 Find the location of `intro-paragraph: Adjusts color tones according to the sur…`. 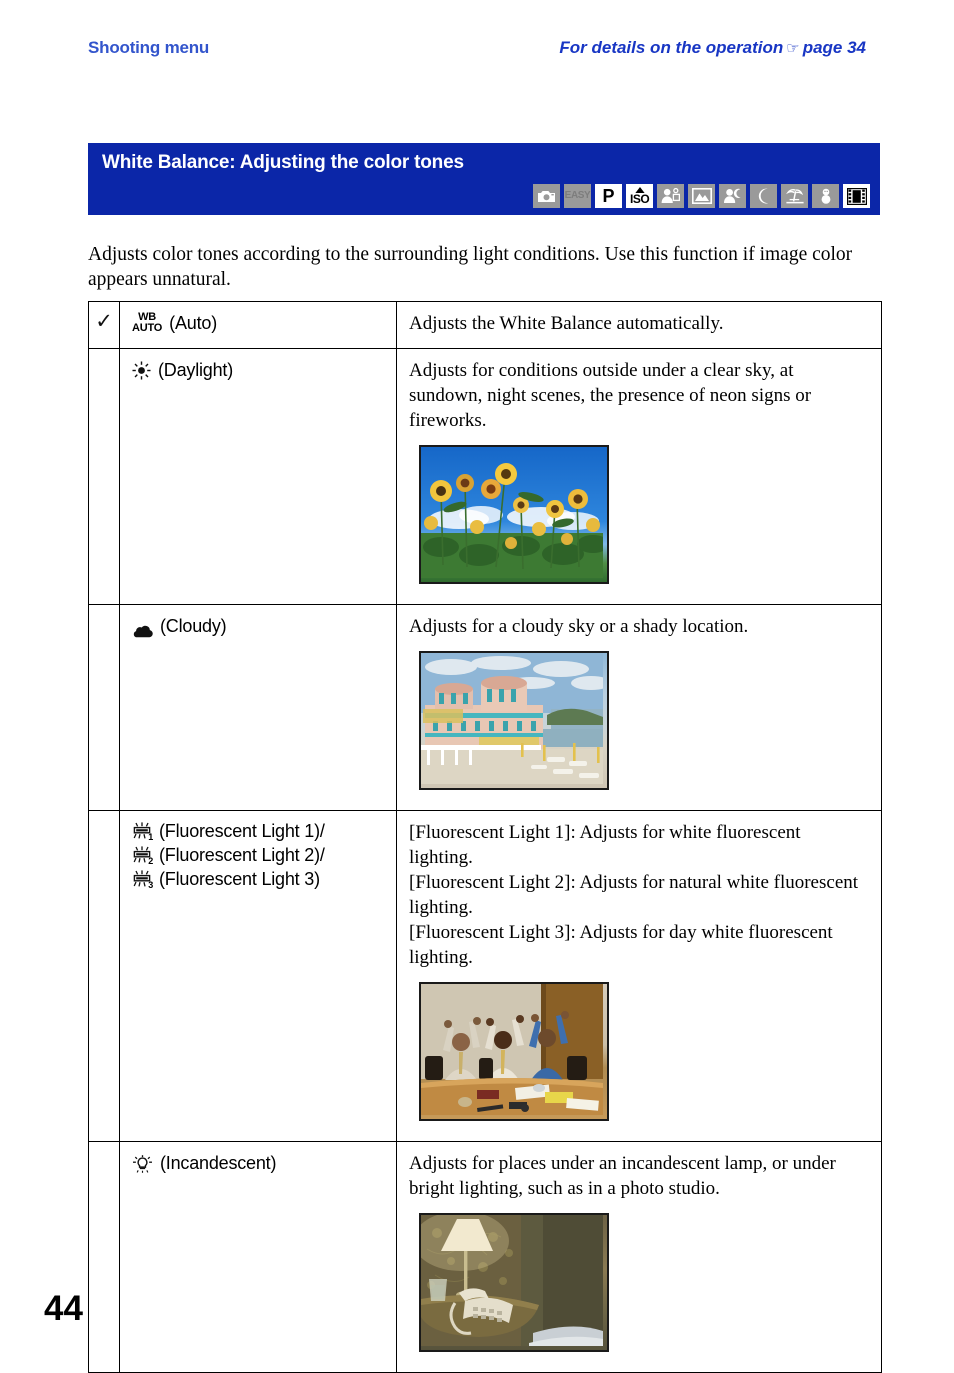

intro-paragraph: Adjusts color tones according to the sur… is located at coordinates (470, 267).